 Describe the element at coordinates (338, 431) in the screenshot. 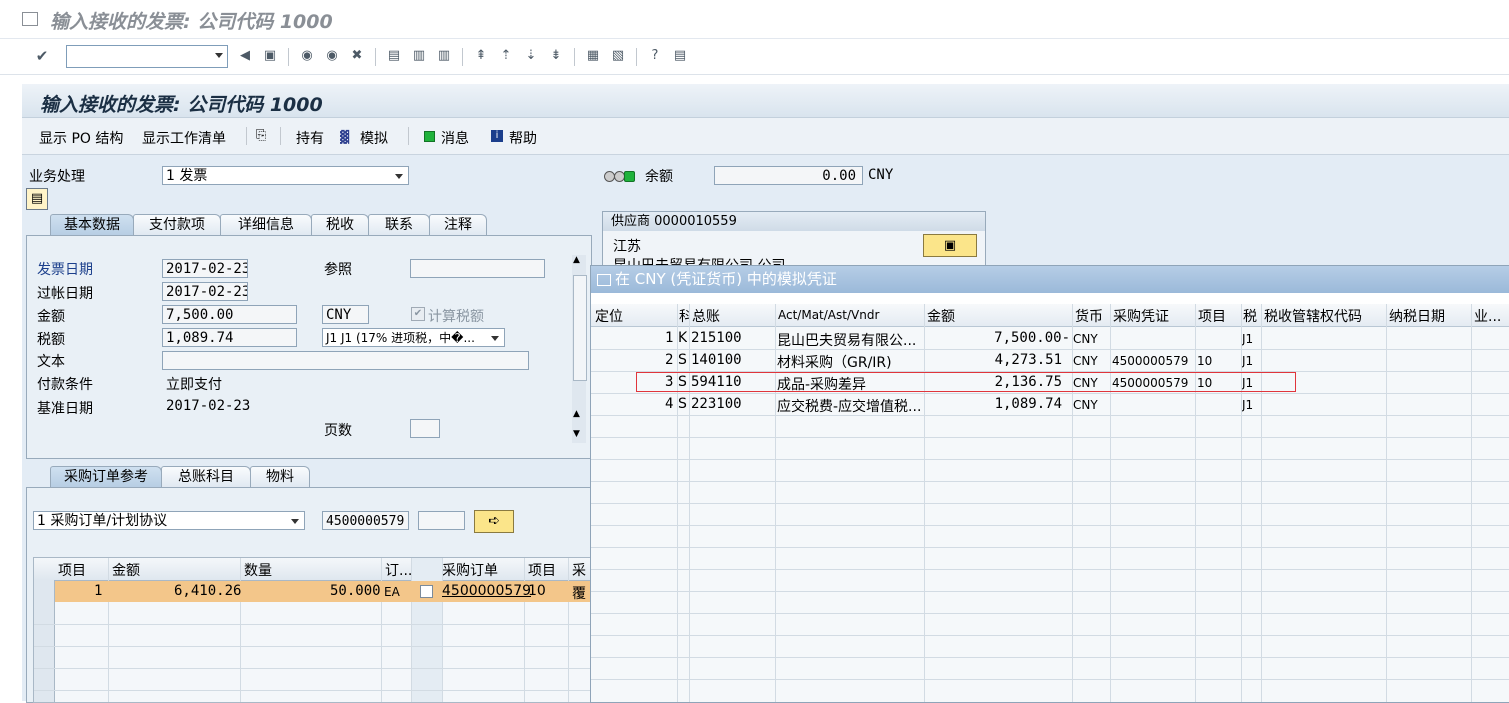

I see `page-label: 页数` at that location.